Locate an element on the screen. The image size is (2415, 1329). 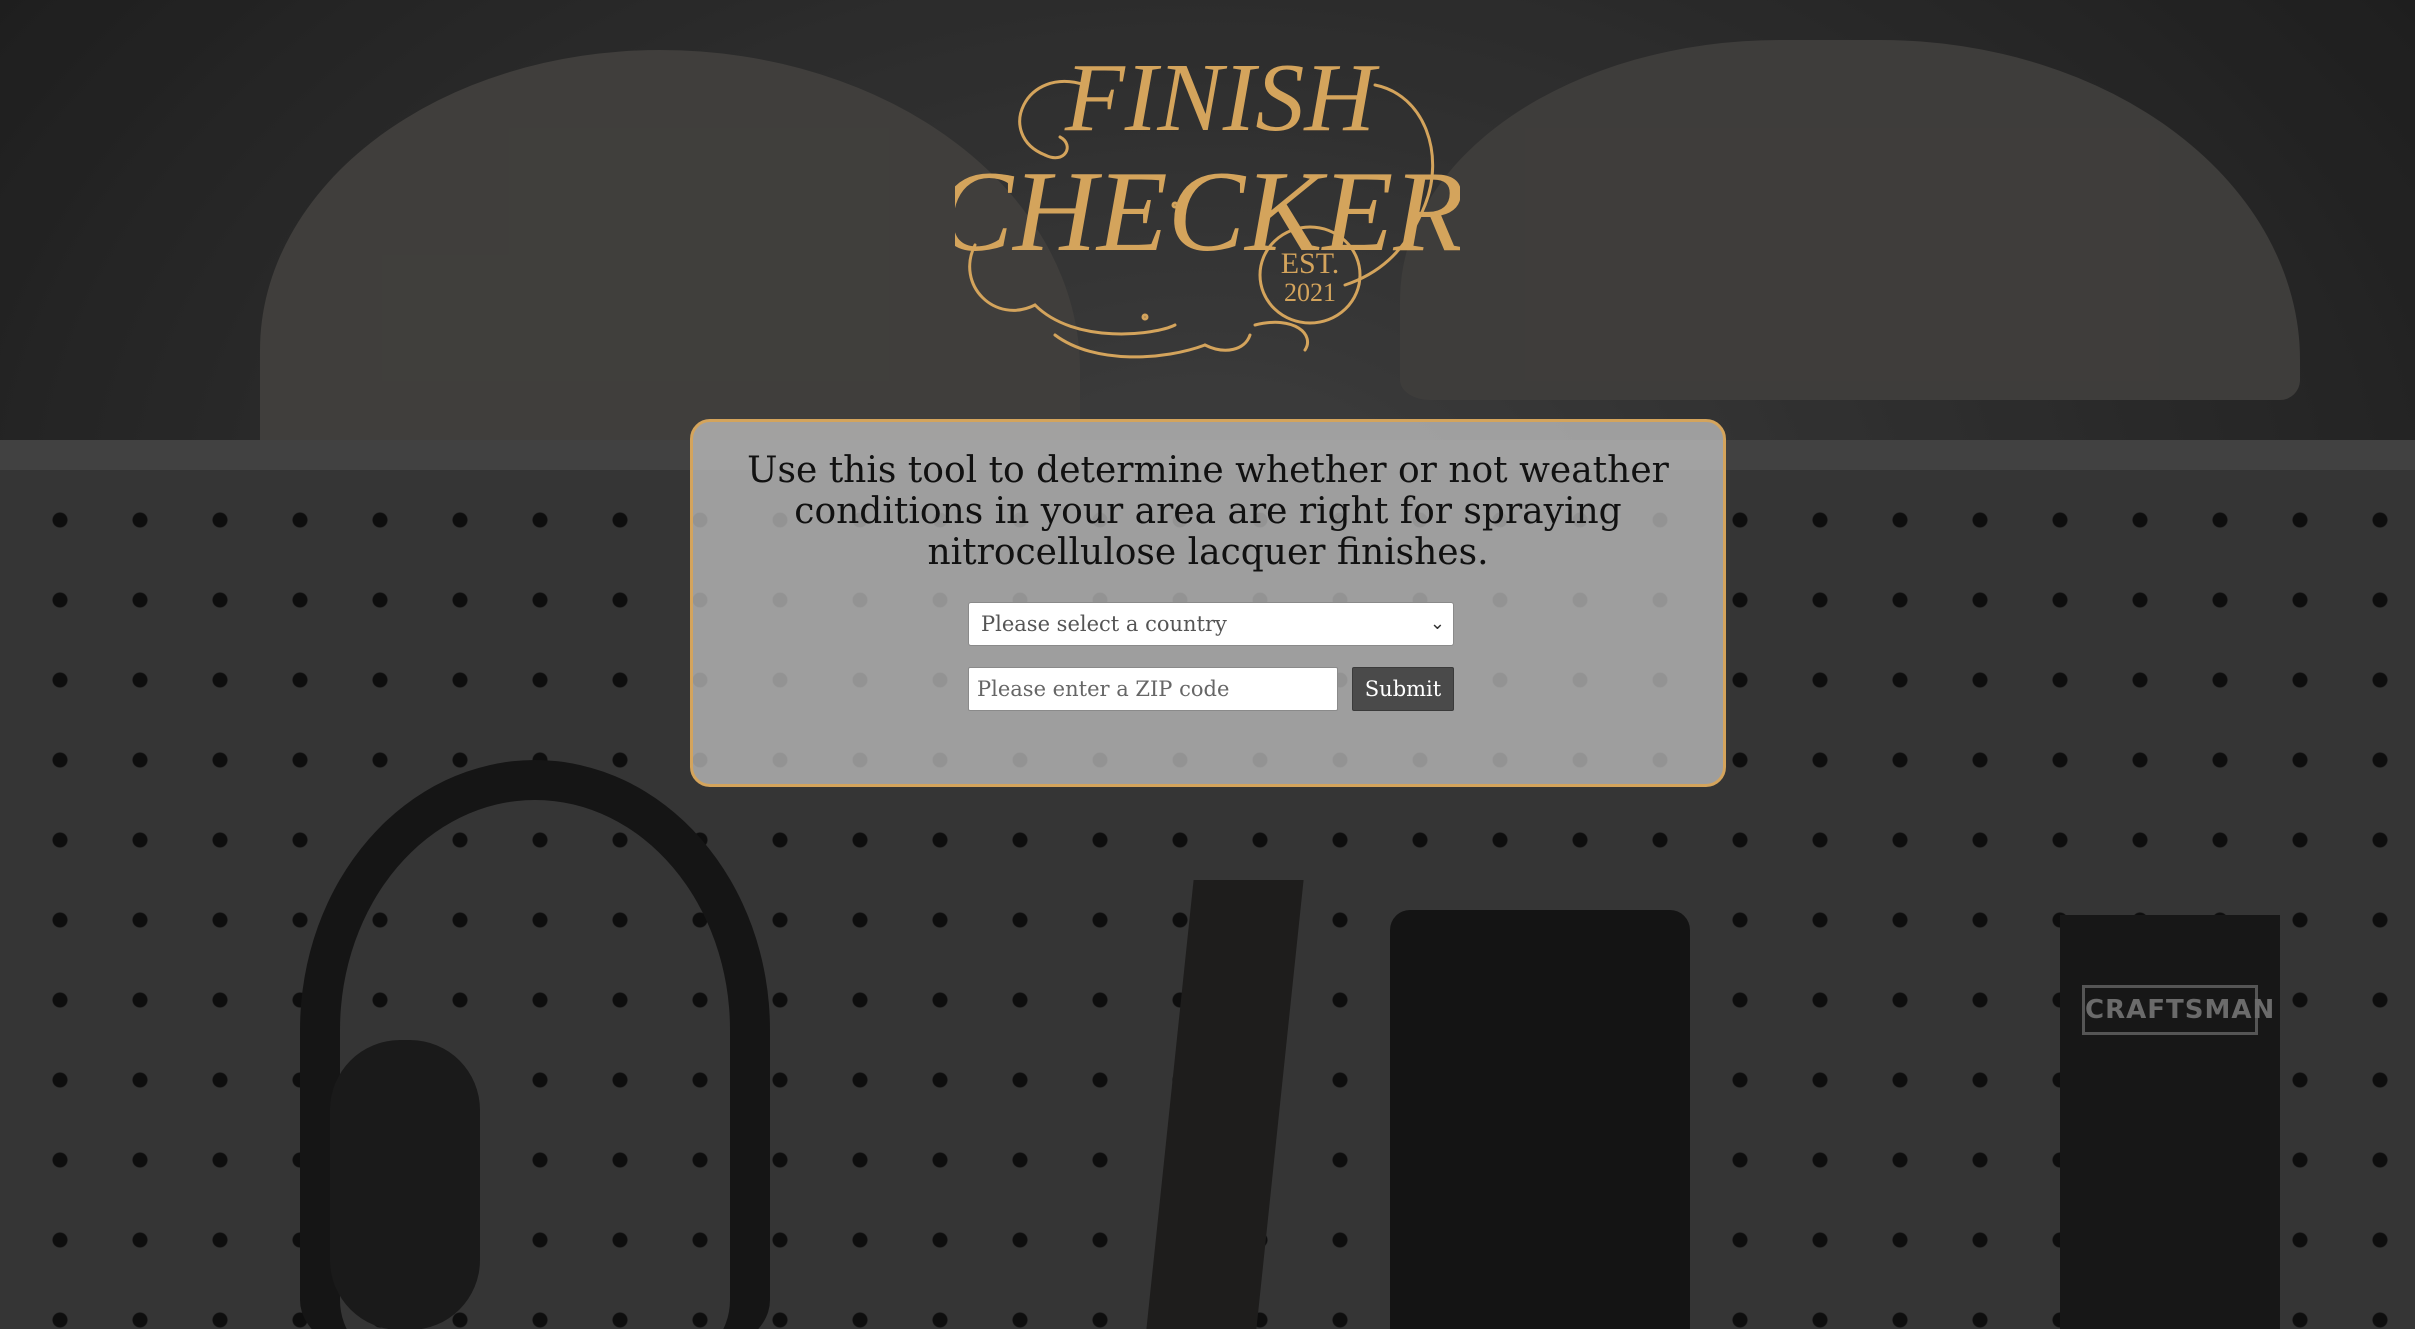
logo-line-1: FINISH is located at coordinates (1222, 98).